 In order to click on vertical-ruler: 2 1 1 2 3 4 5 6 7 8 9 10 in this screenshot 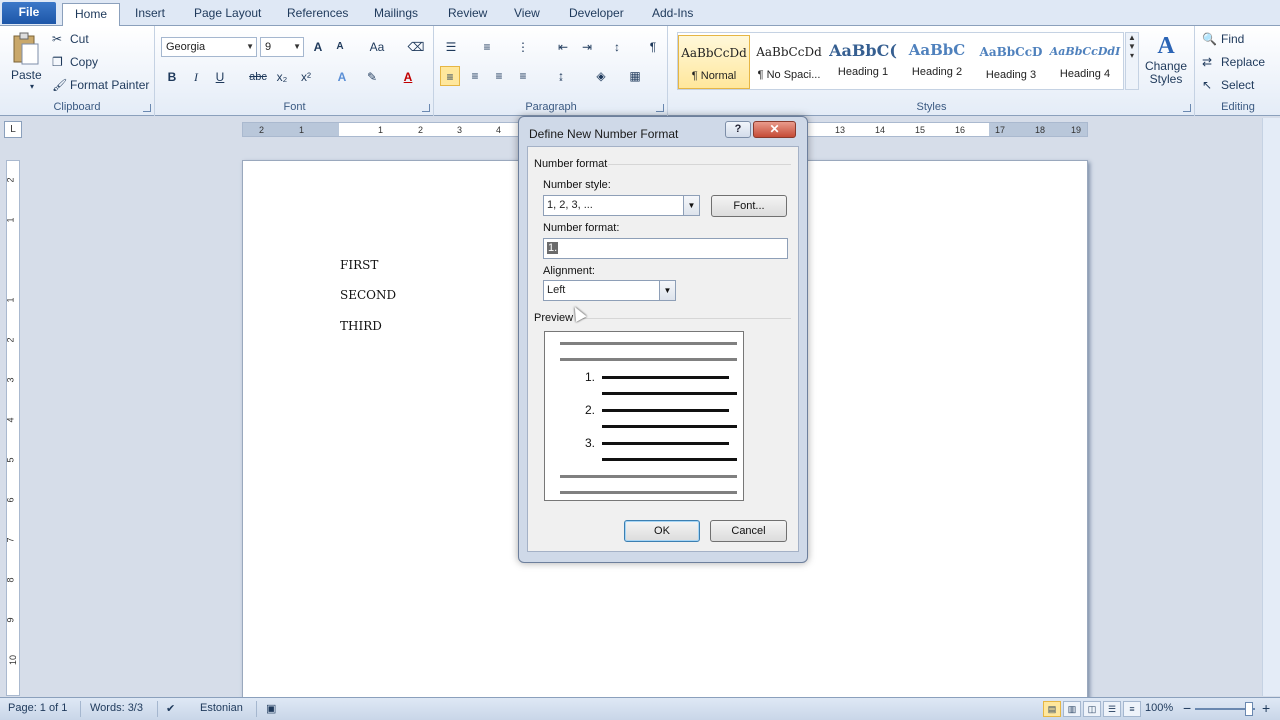, I will do `click(13, 428)`.